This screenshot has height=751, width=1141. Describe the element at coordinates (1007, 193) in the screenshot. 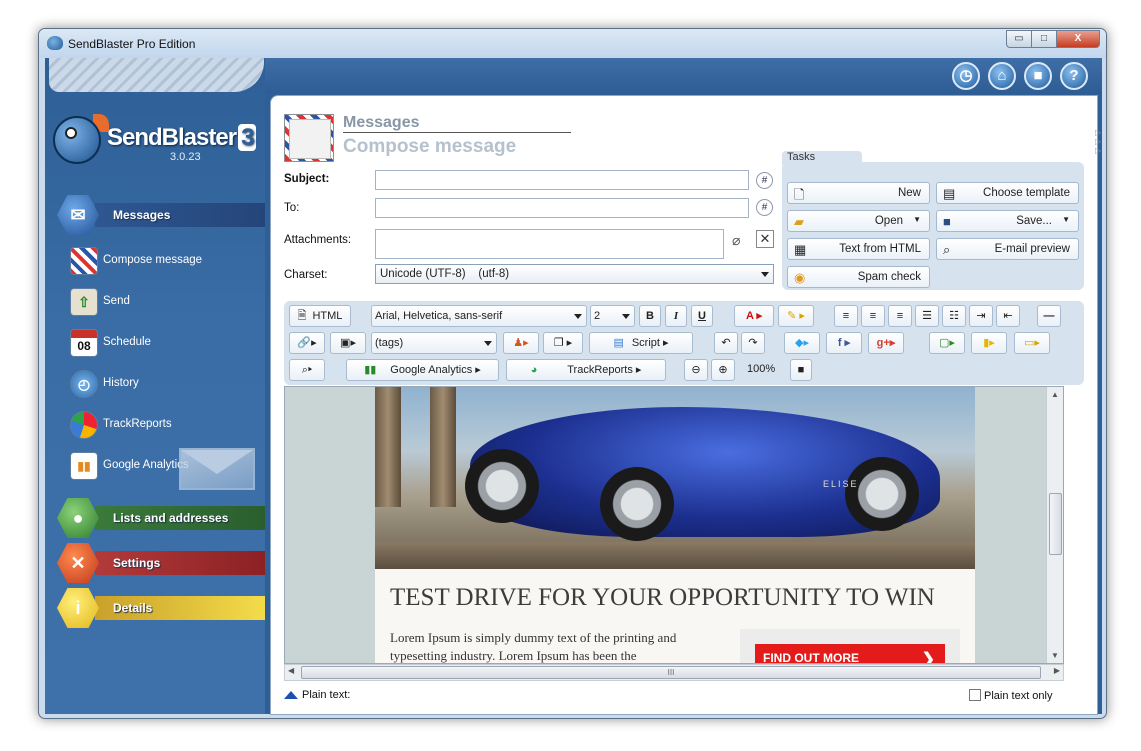

I see `choose-template-button: ▤ Choose template` at that location.